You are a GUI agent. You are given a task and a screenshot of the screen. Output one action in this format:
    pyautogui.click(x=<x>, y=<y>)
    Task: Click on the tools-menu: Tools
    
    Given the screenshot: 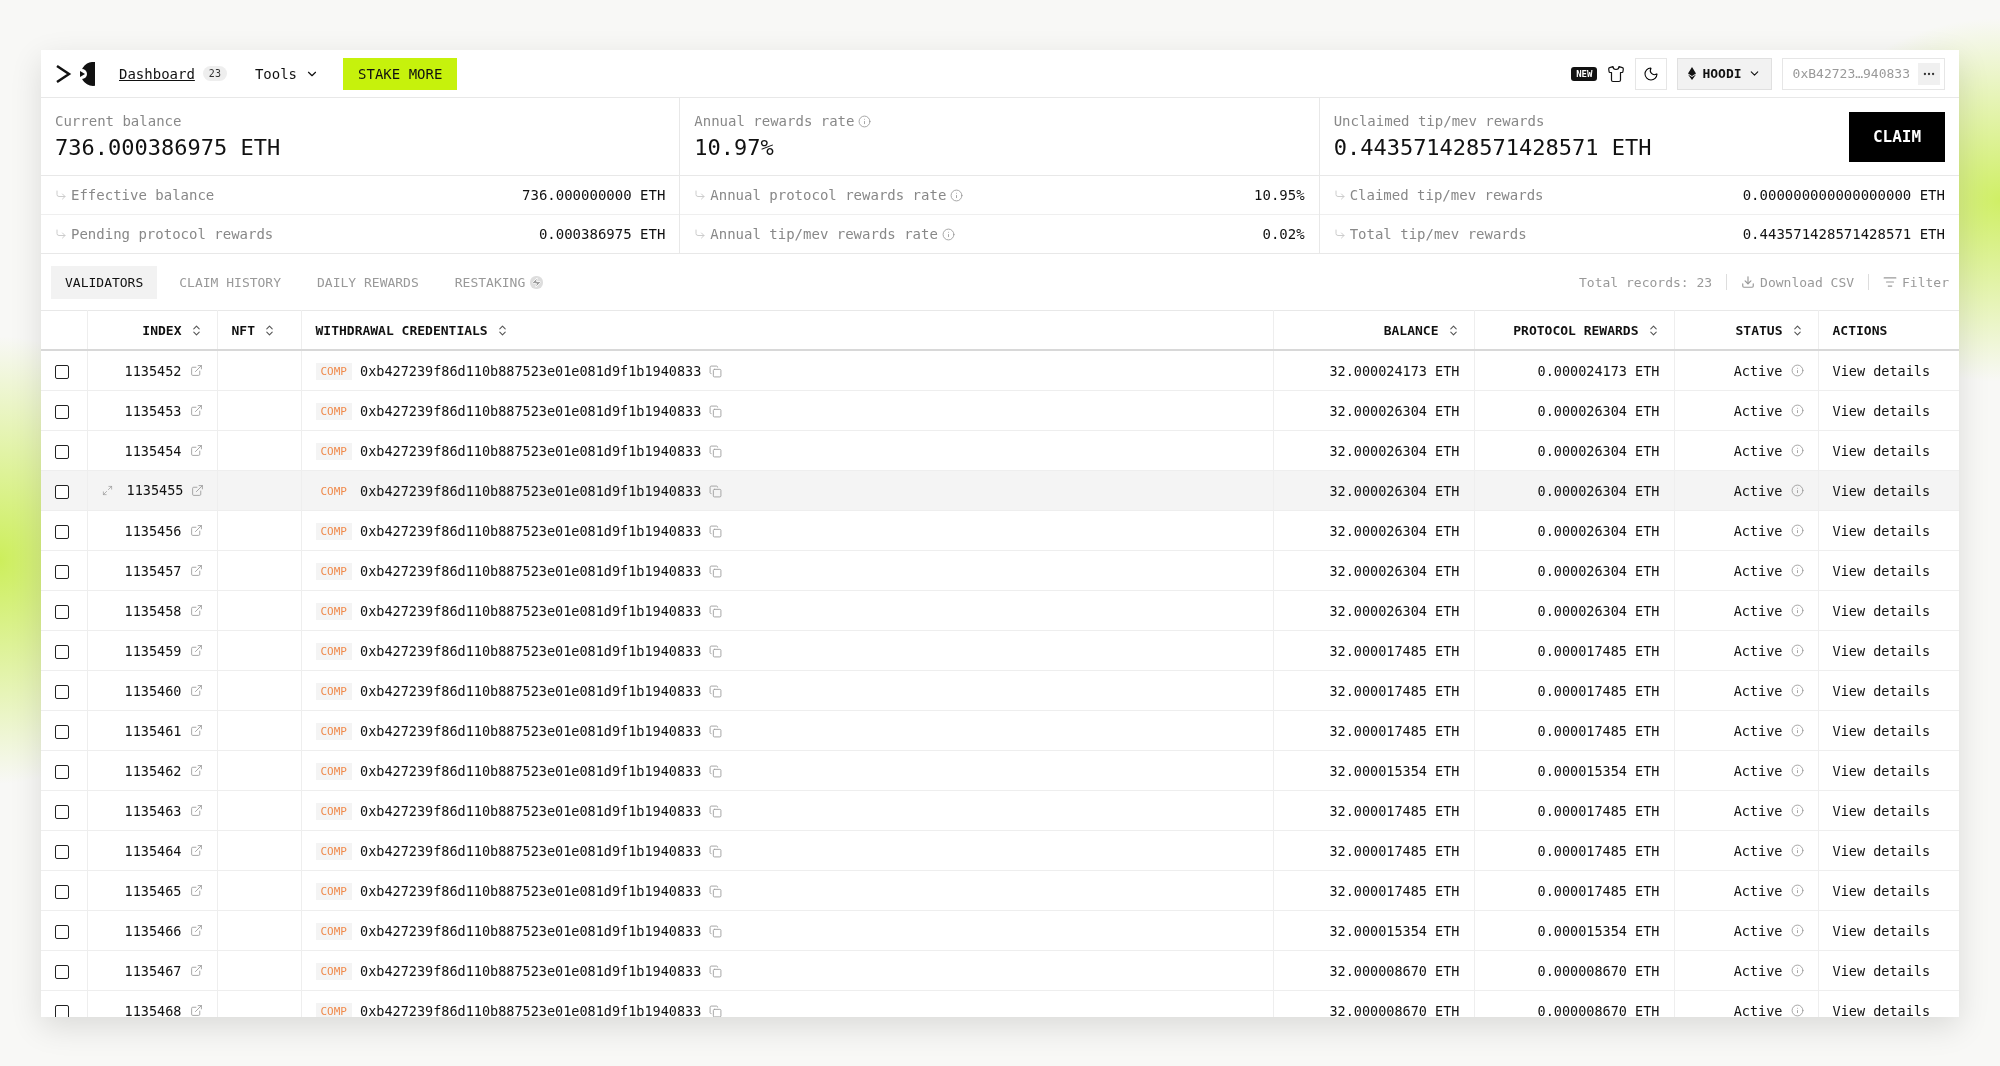 What is the action you would take?
    pyautogui.click(x=287, y=73)
    